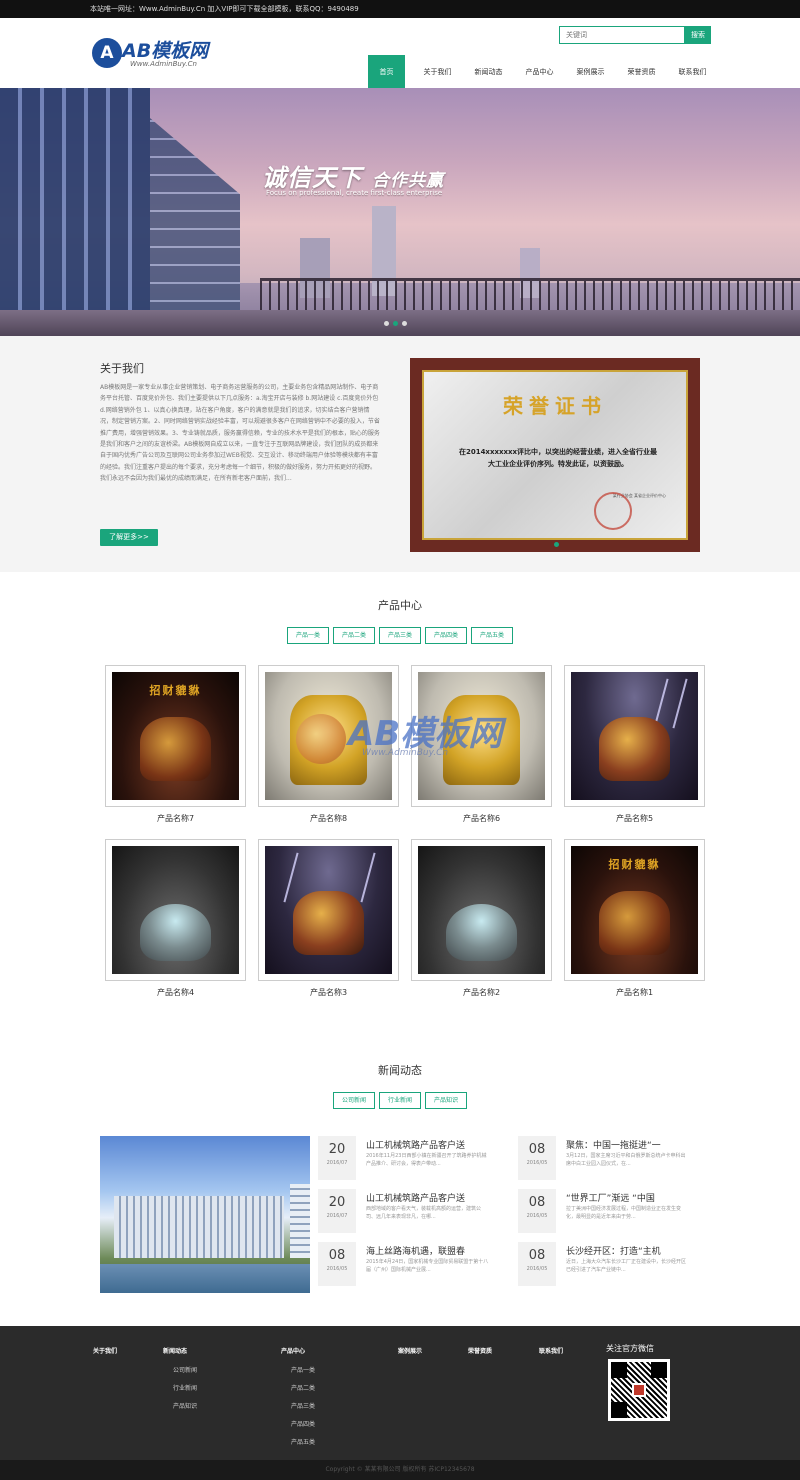 The width and height of the screenshot is (800, 1480). What do you see at coordinates (555, 406) in the screenshot?
I see `certificate-title: 荣誉证书` at bounding box center [555, 406].